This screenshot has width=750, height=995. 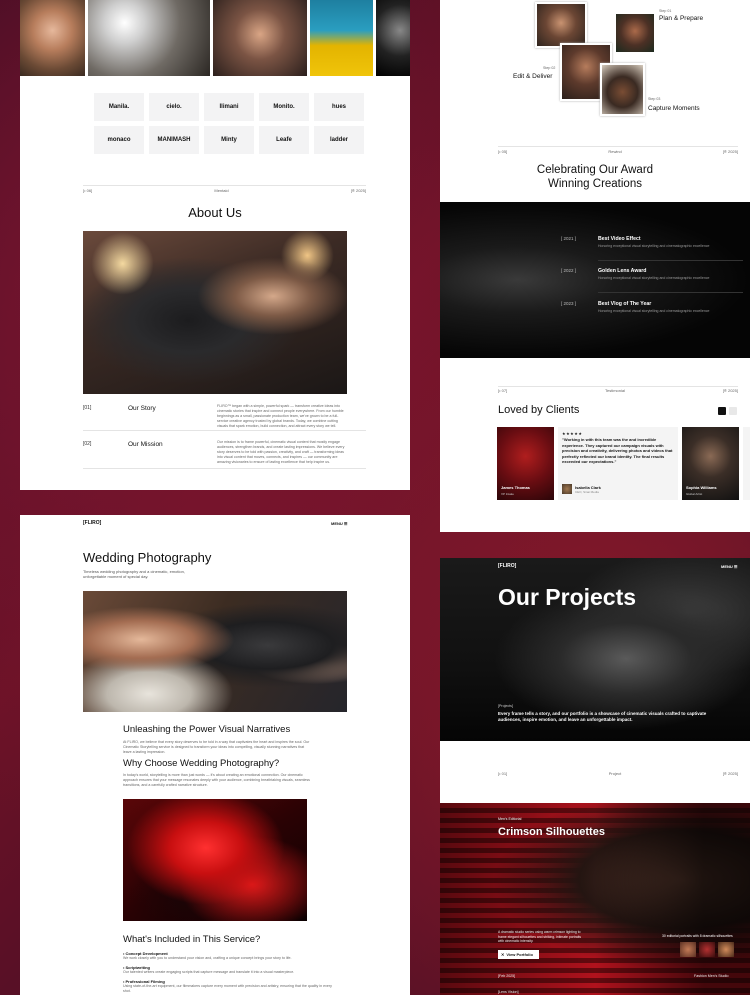 I want to click on project-title: Crimson Silhouettes, so click(x=551, y=832).